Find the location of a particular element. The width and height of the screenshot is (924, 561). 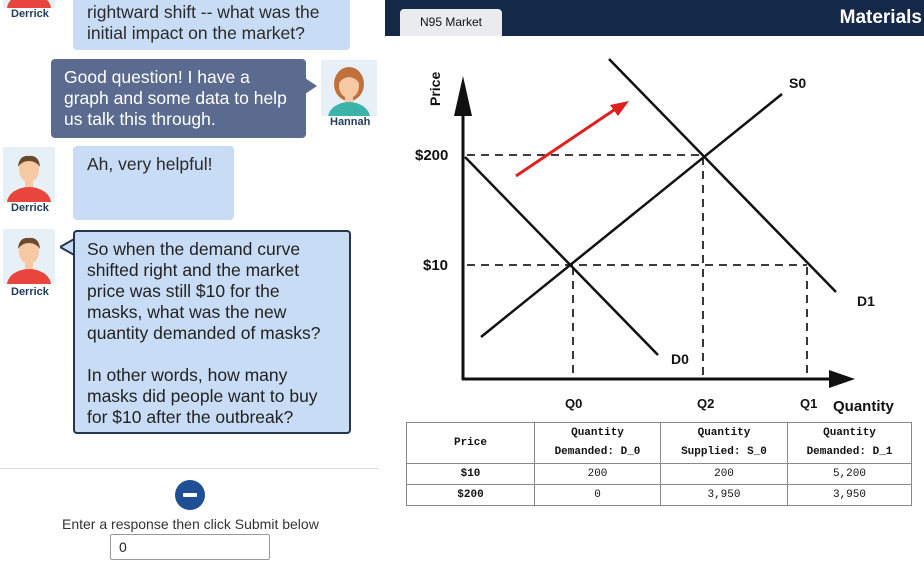

message-text: So when the demand curve is located at coordinates (194, 249).